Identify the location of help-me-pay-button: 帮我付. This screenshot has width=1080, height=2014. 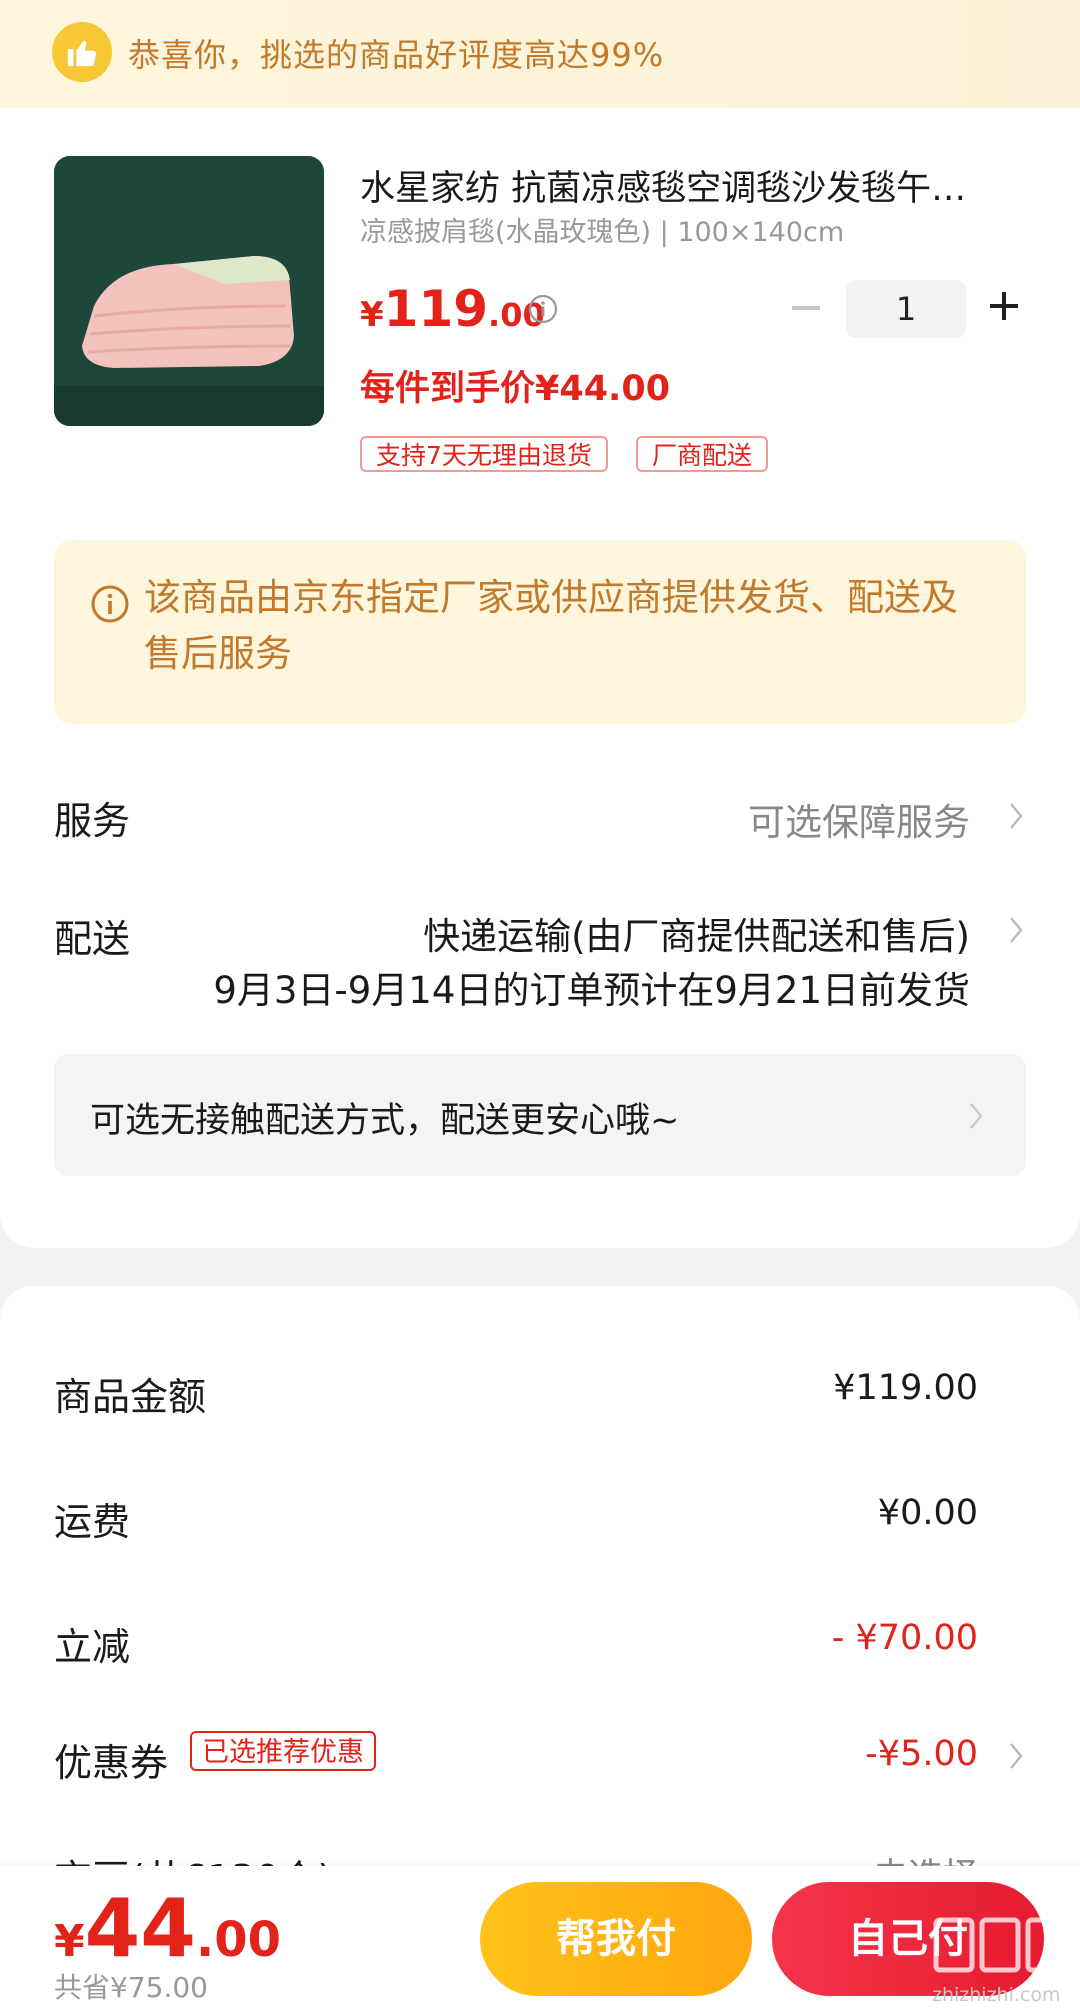
(616, 1939).